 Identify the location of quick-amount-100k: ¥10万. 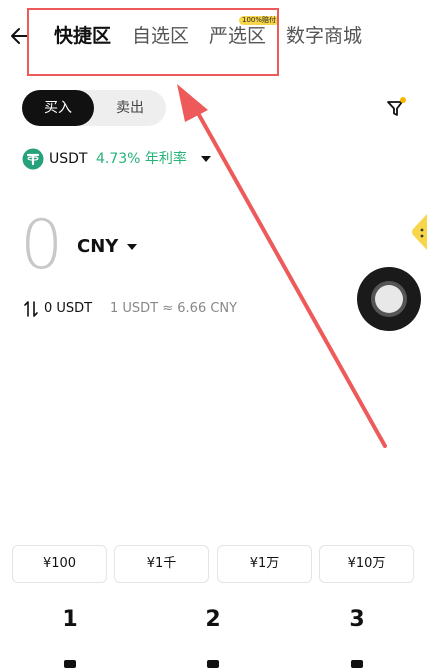
(366, 564).